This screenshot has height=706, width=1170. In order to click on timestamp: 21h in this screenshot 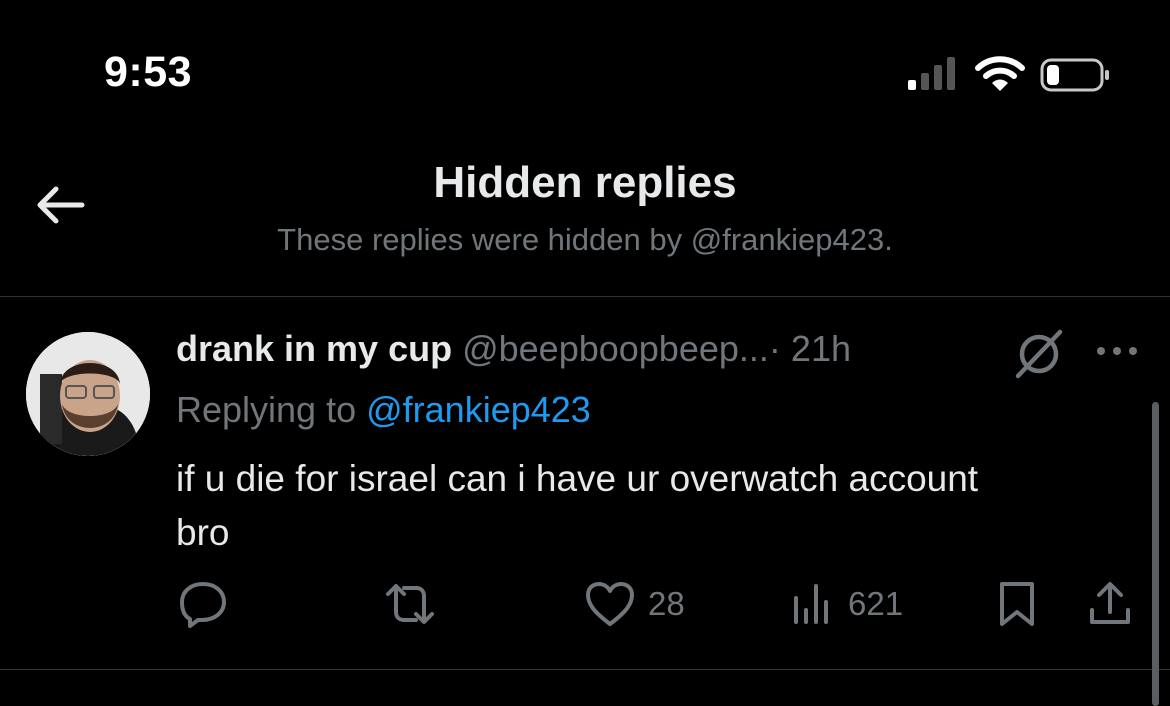, I will do `click(821, 348)`.